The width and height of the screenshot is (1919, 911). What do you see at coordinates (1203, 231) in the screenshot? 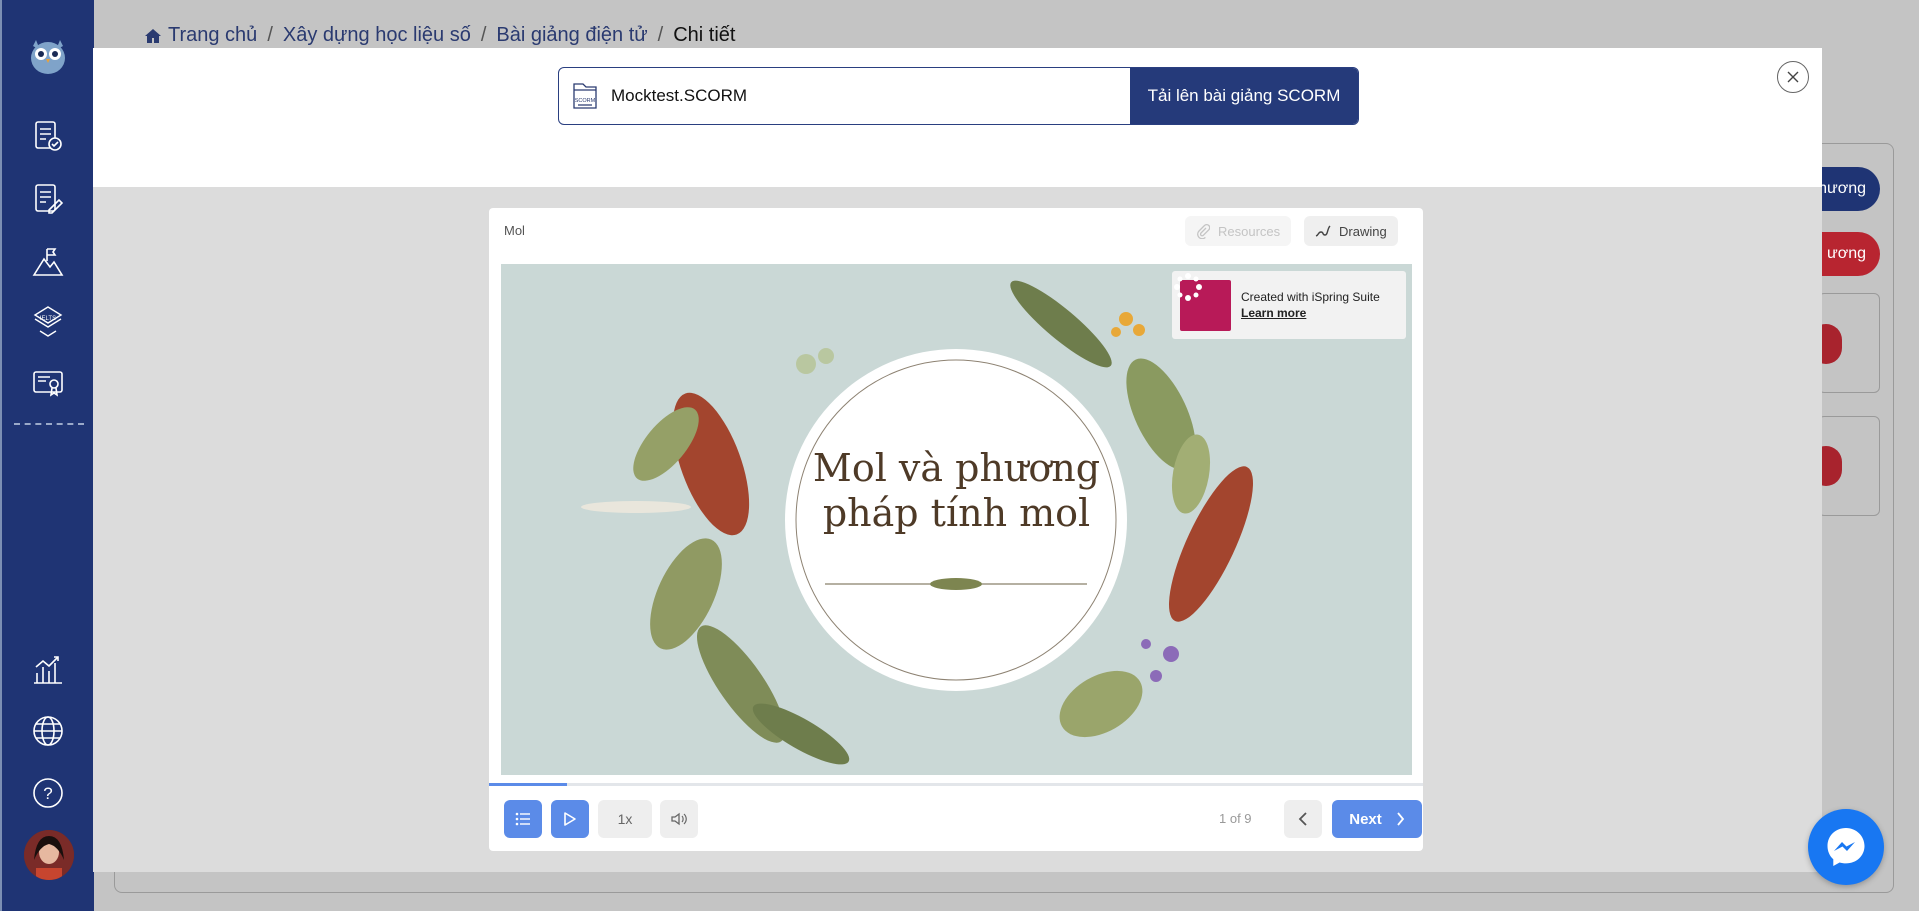
I see `paperclip-icon` at bounding box center [1203, 231].